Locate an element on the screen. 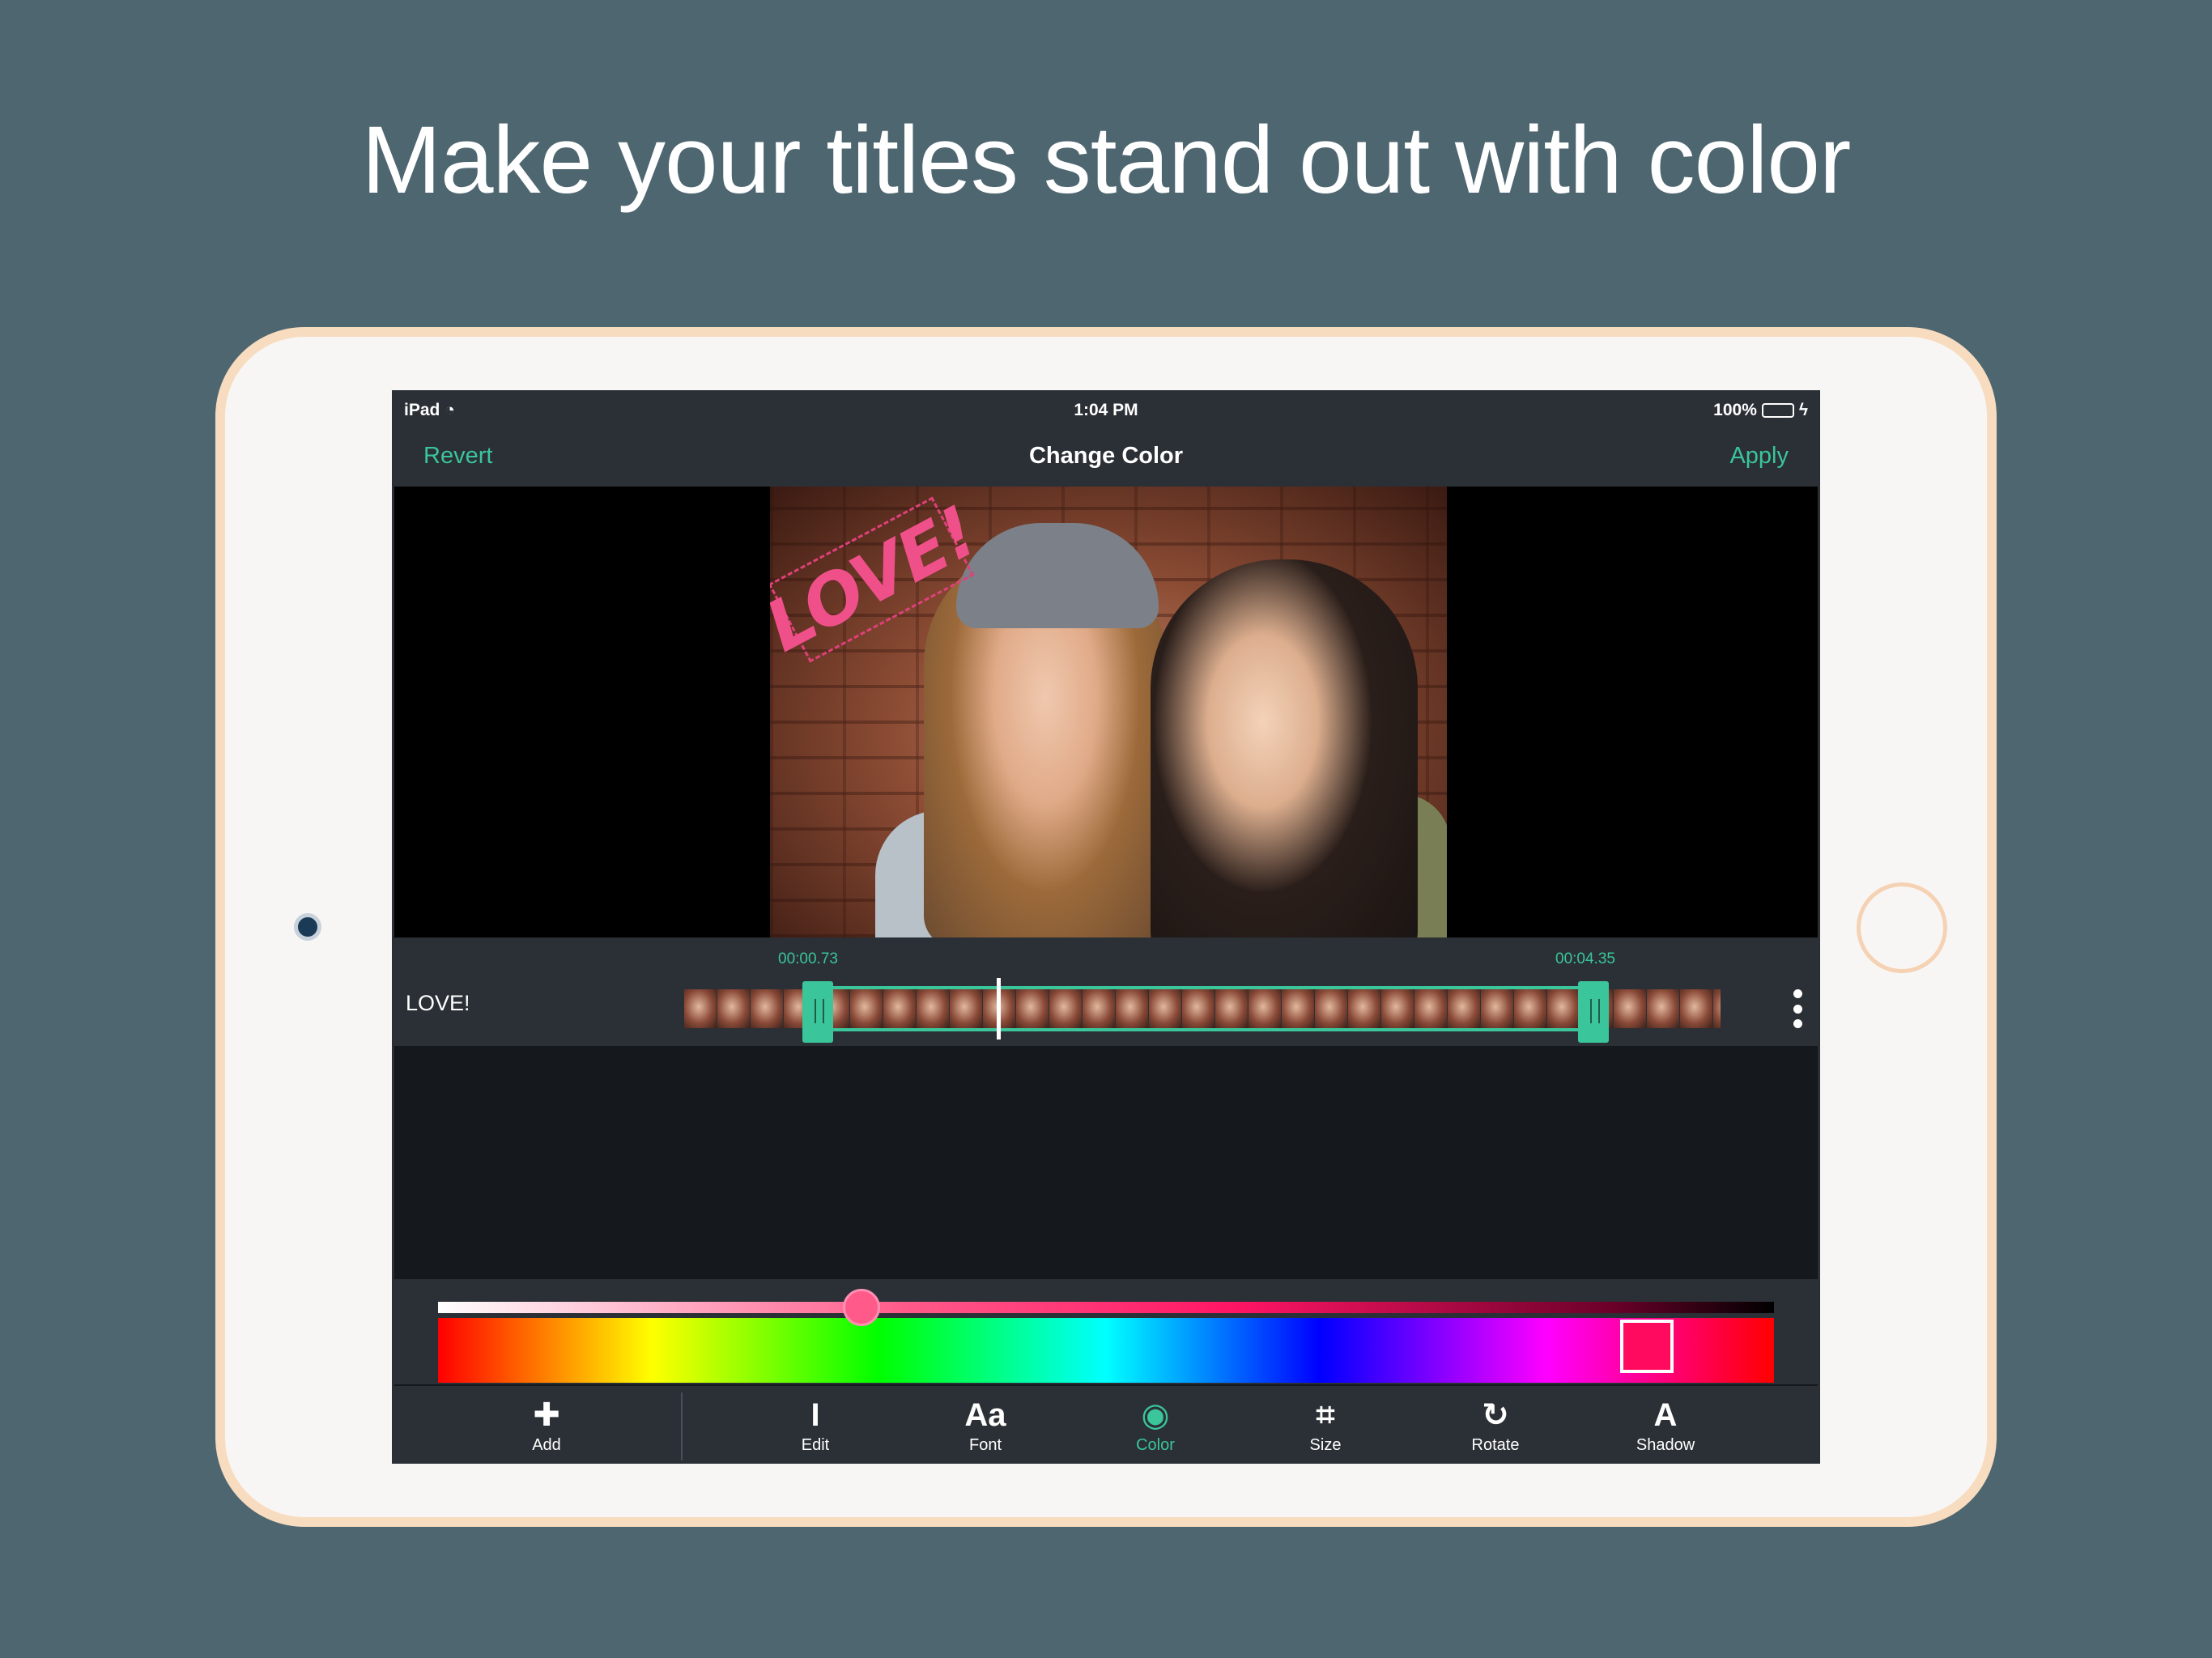 Image resolution: width=2212 pixels, height=1658 pixels. more-options-icon is located at coordinates (1797, 1008).